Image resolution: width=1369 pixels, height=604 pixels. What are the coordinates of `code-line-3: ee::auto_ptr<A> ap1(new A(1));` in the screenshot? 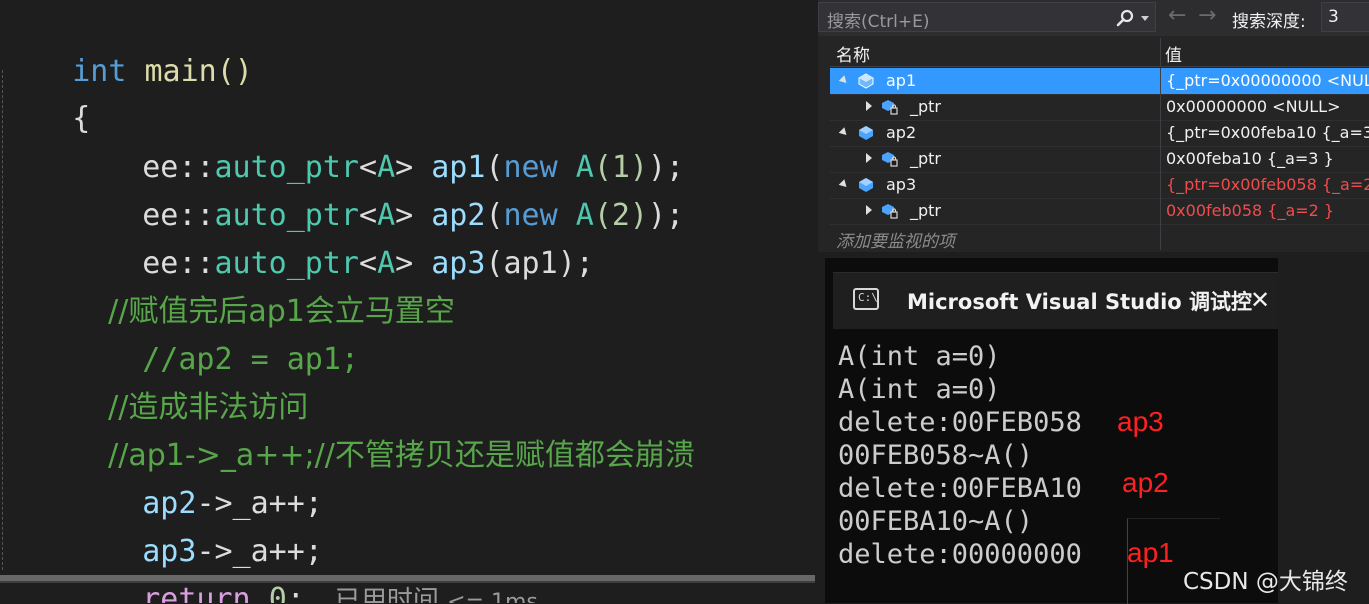 It's located at (342, 140).